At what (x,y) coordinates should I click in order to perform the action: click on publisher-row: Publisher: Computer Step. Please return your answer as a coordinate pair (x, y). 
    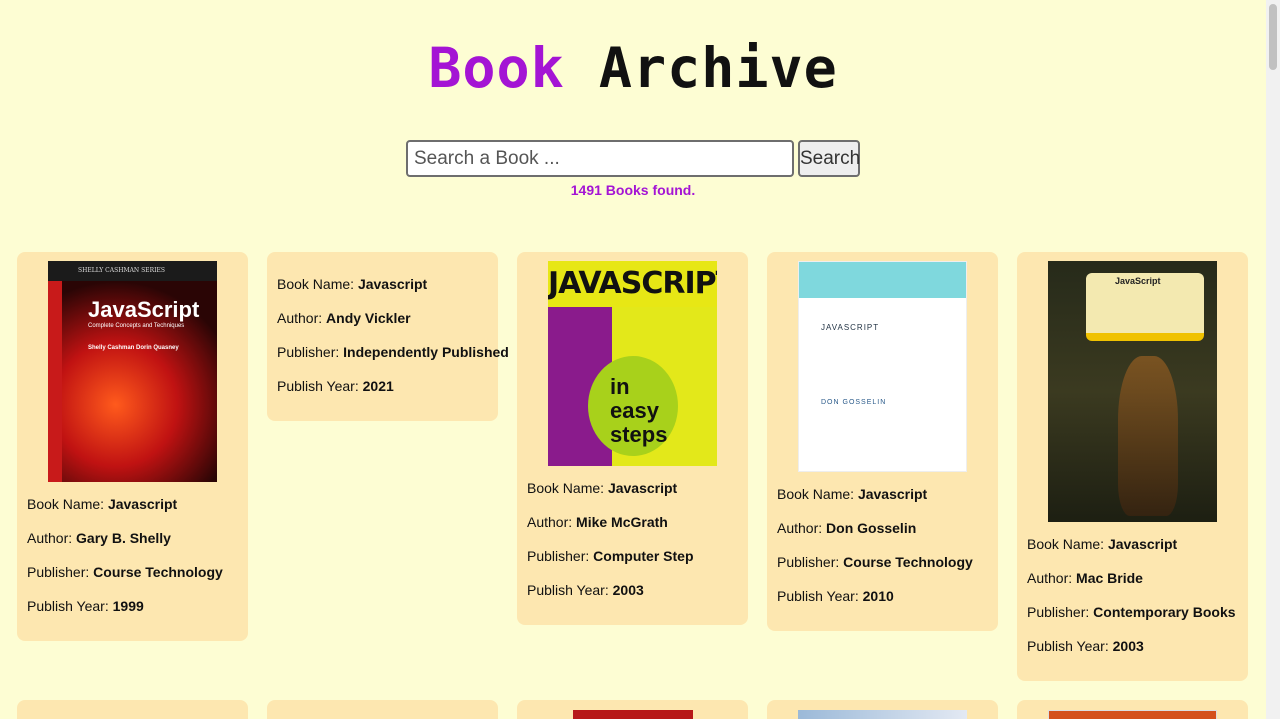
    Looking at the image, I should click on (632, 556).